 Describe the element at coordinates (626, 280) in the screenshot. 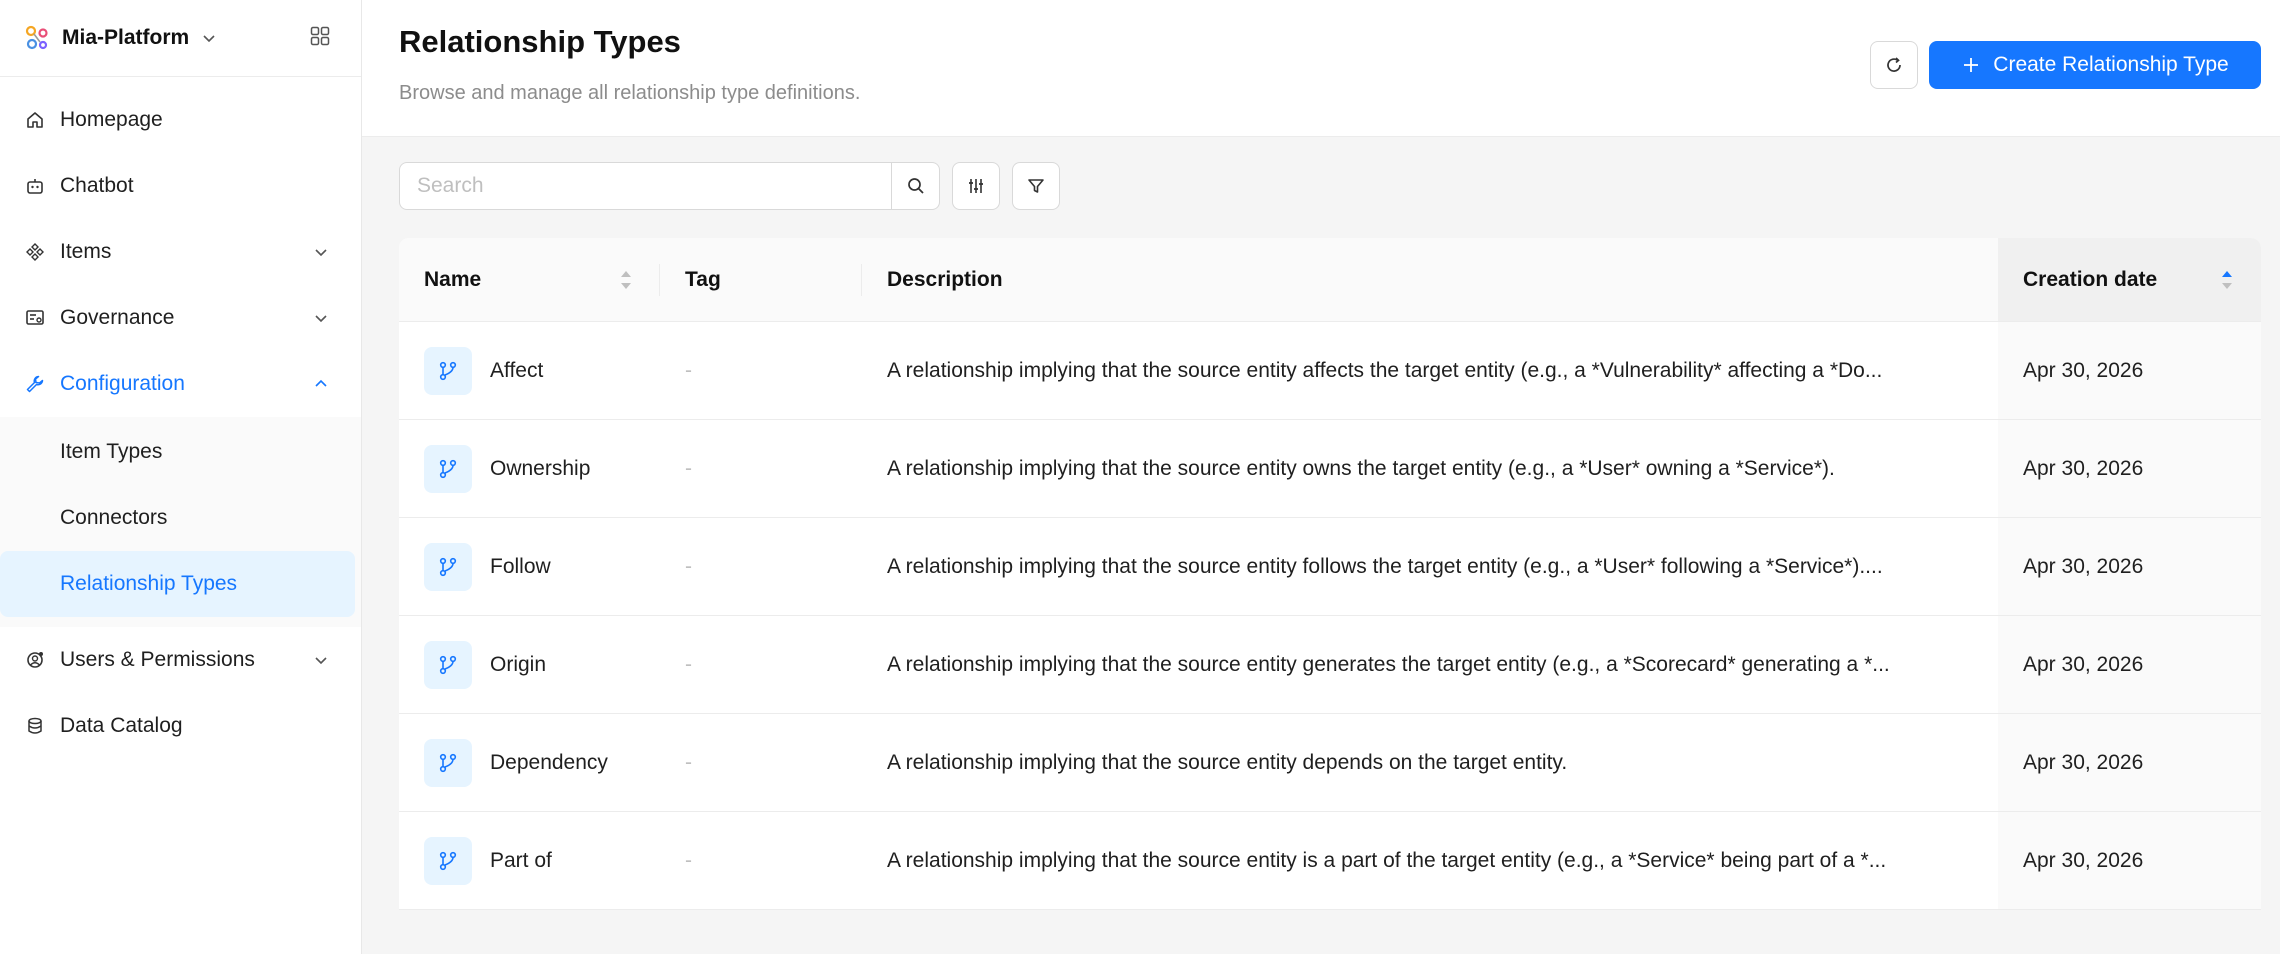

I see `sort-icon` at that location.